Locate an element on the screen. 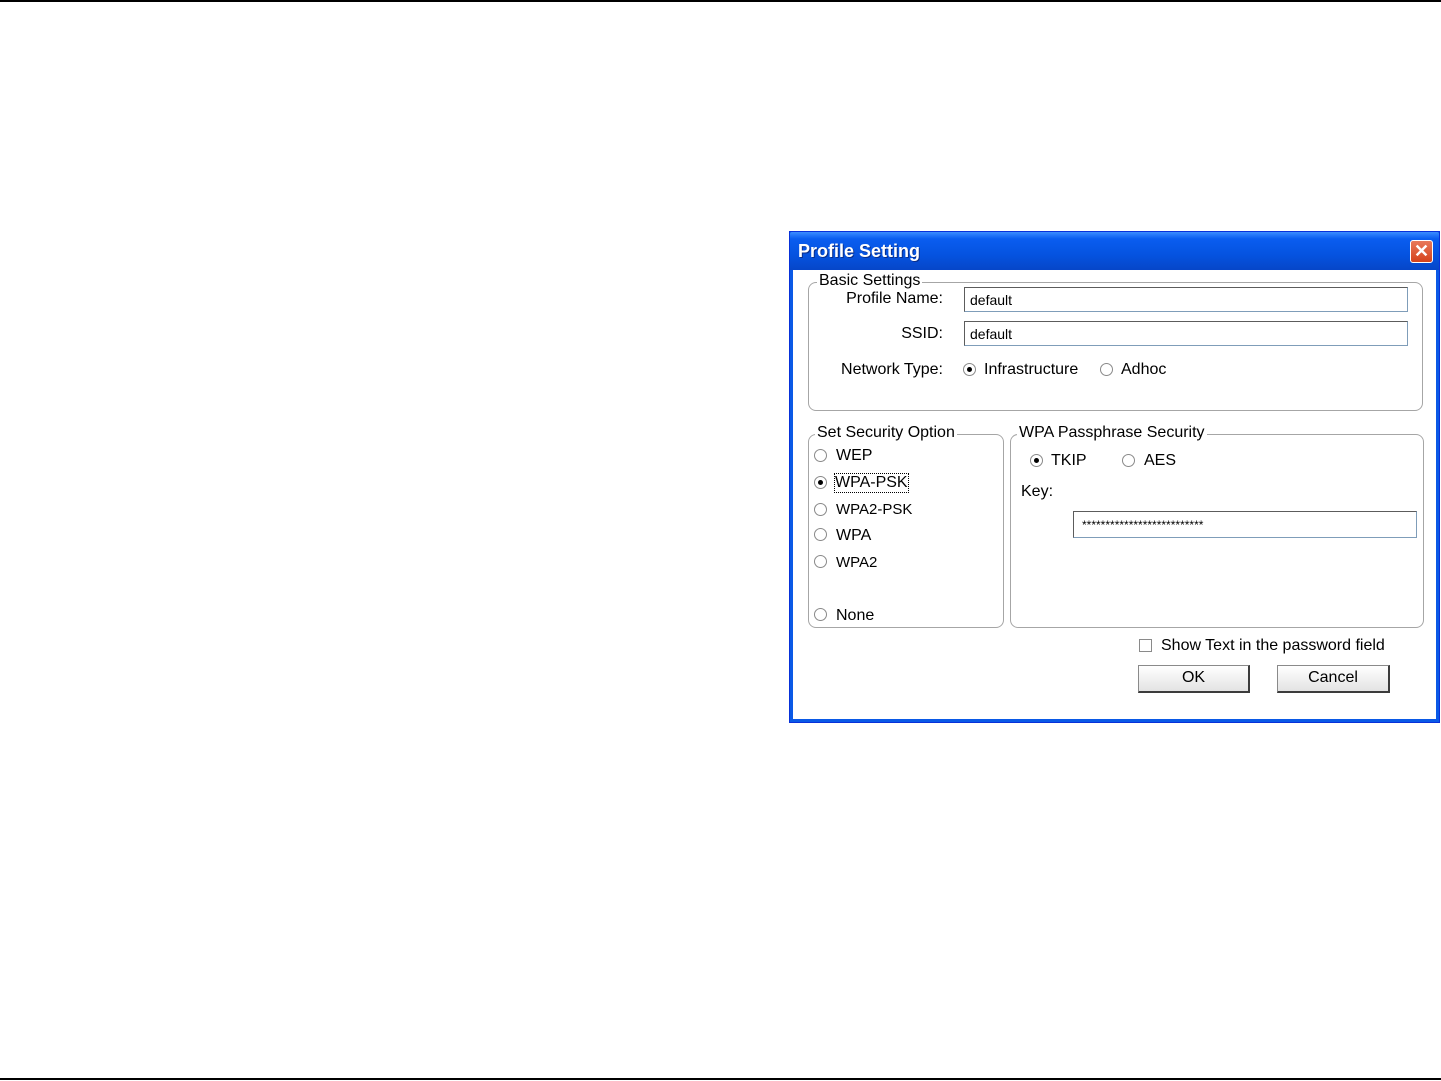 This screenshot has height=1081, width=1441. adhoc-radio is located at coordinates (1106, 369).